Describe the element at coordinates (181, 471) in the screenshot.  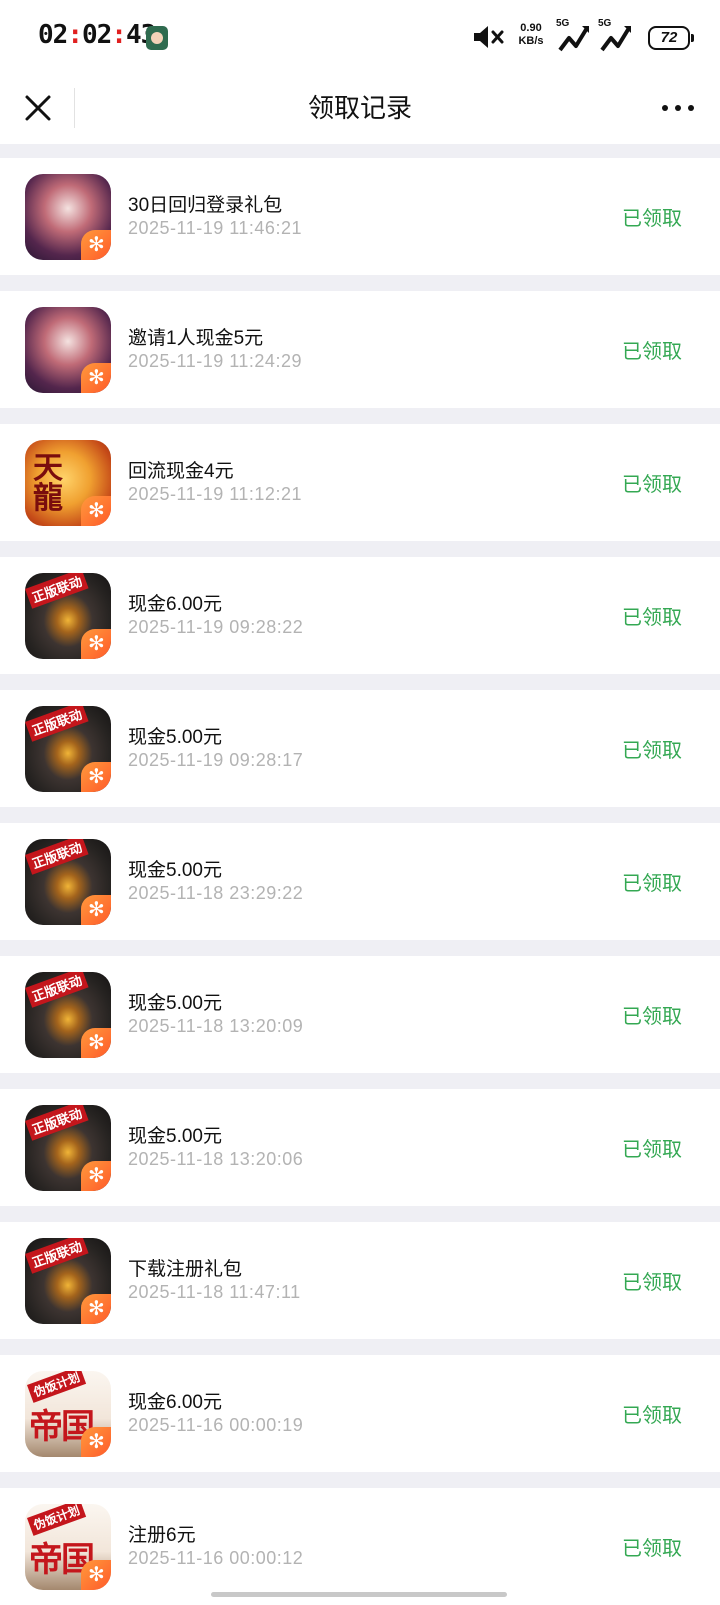
I see `record-title: 回流现金4元` at that location.